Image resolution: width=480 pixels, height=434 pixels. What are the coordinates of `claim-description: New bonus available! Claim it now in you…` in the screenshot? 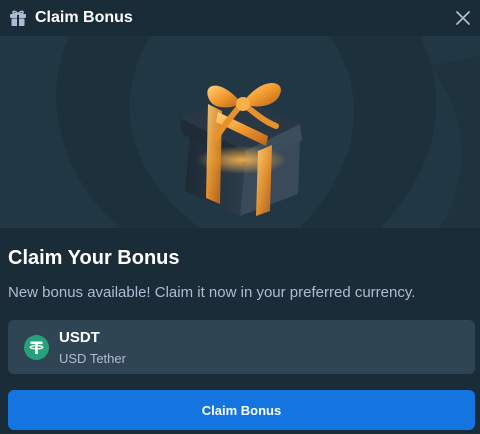 It's located at (212, 292).